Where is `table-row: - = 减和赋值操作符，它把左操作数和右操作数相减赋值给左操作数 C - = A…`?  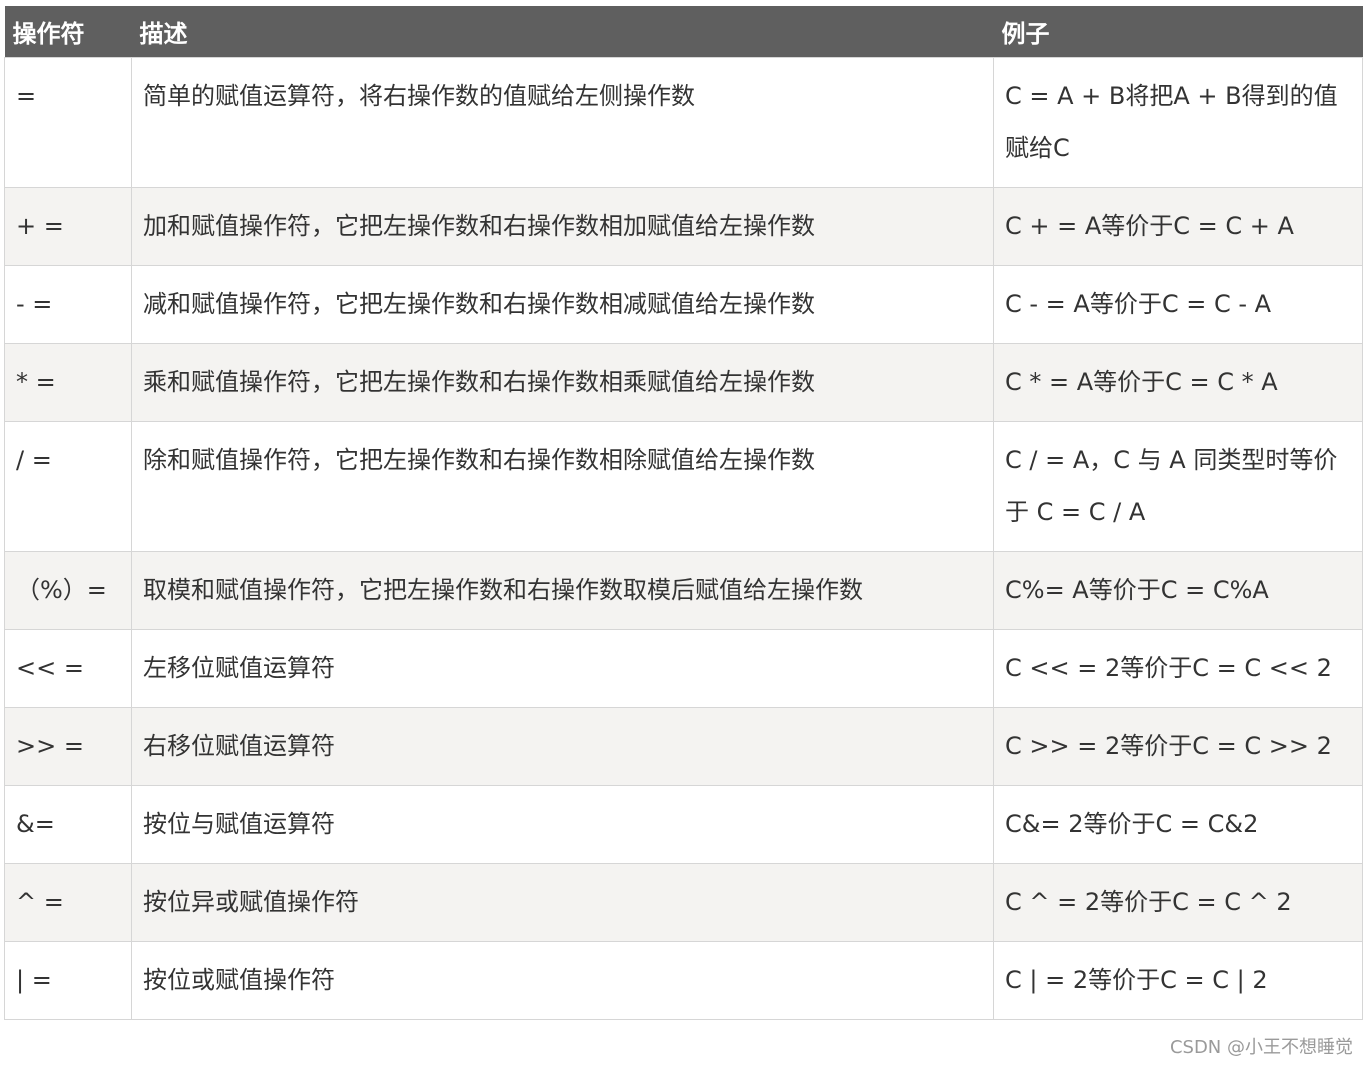
table-row: - = 减和赋值操作符，它把左操作数和右操作数相减赋值给左操作数 C - = A… is located at coordinates (683, 304).